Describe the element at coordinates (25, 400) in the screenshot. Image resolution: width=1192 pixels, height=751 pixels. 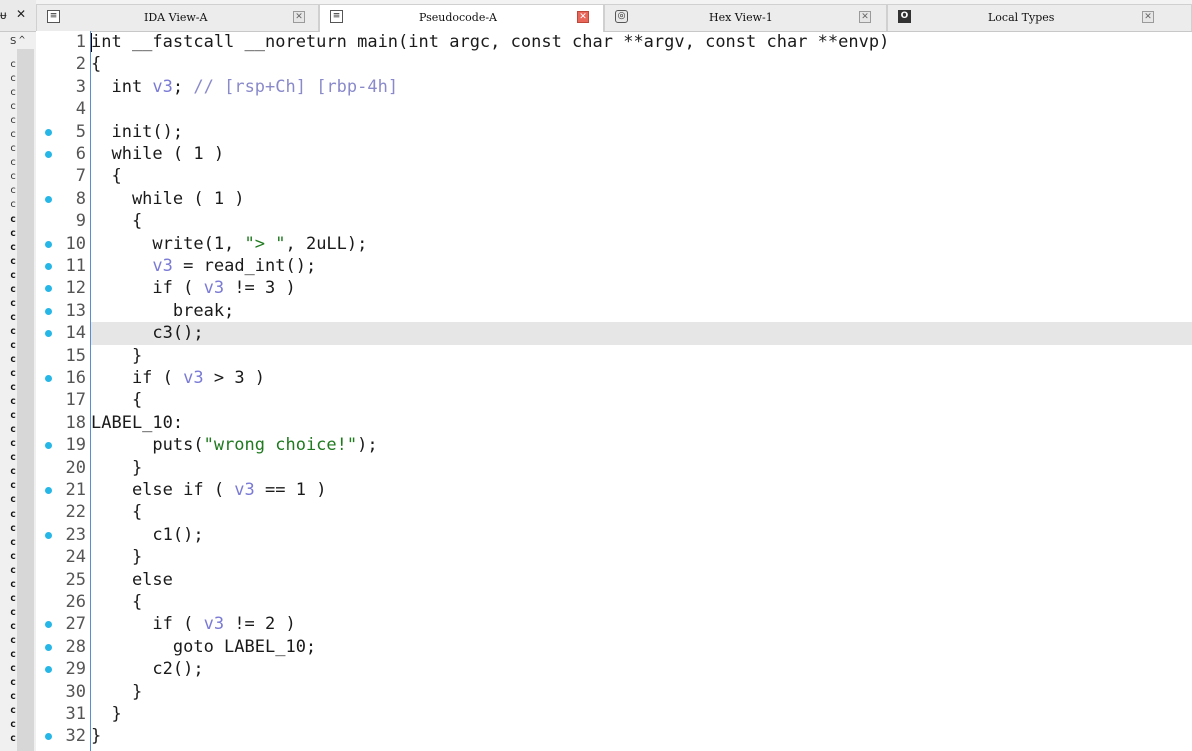
I see `scrollbar` at that location.